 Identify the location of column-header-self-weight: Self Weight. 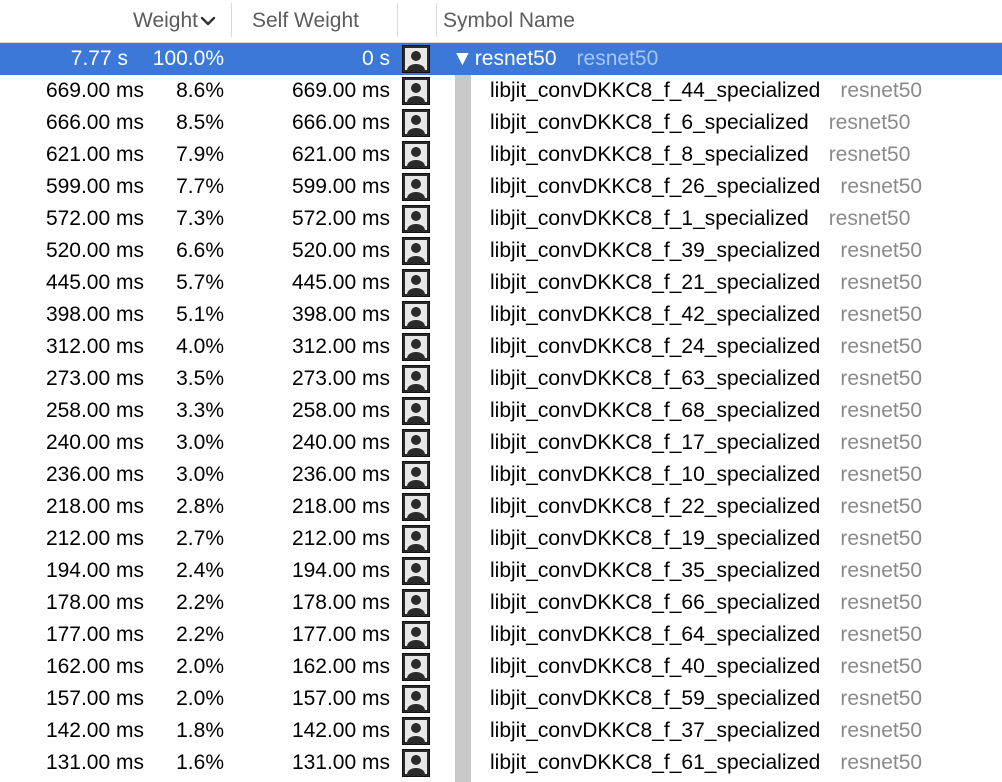
(305, 21).